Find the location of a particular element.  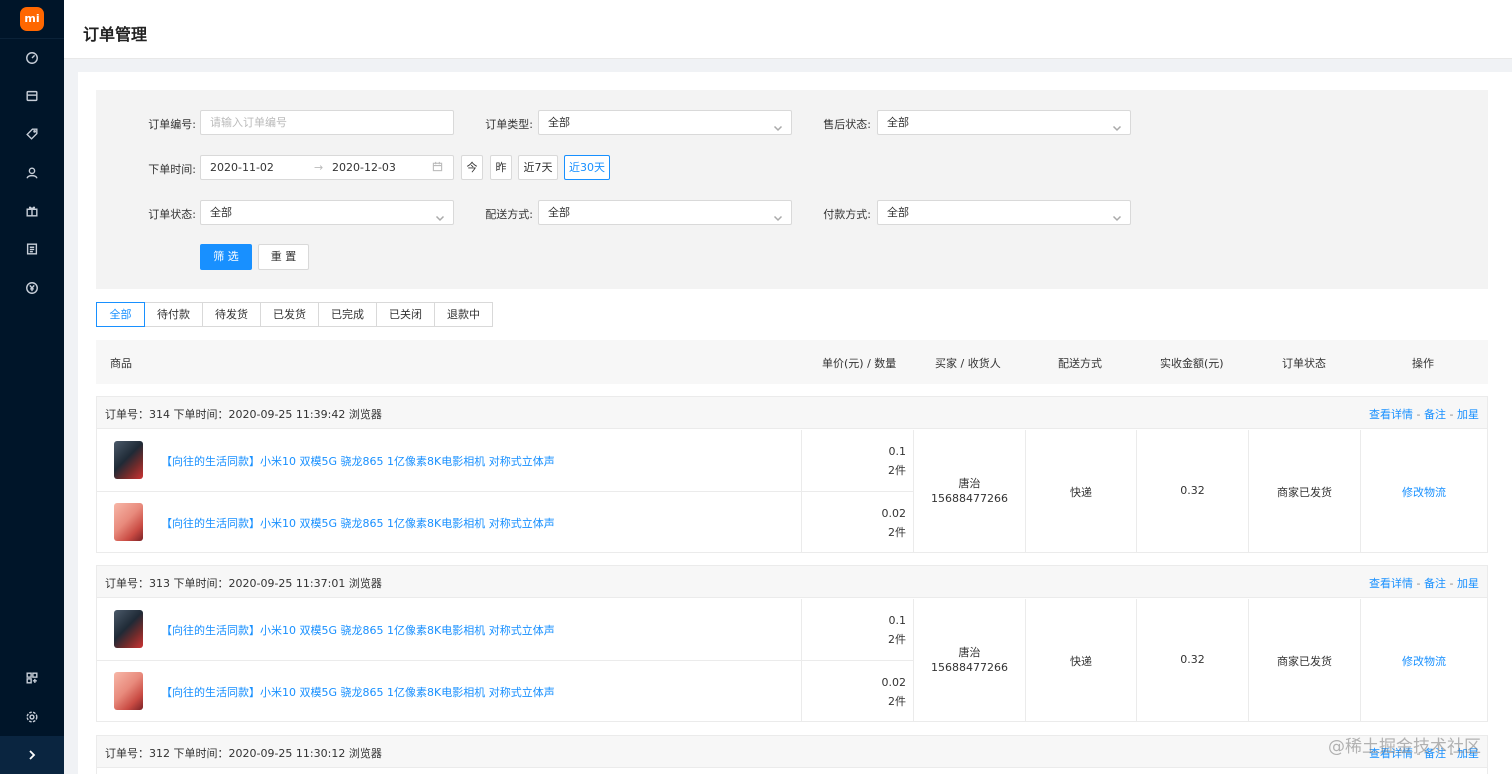

filter-reset-button: 重 置 is located at coordinates (283, 257).